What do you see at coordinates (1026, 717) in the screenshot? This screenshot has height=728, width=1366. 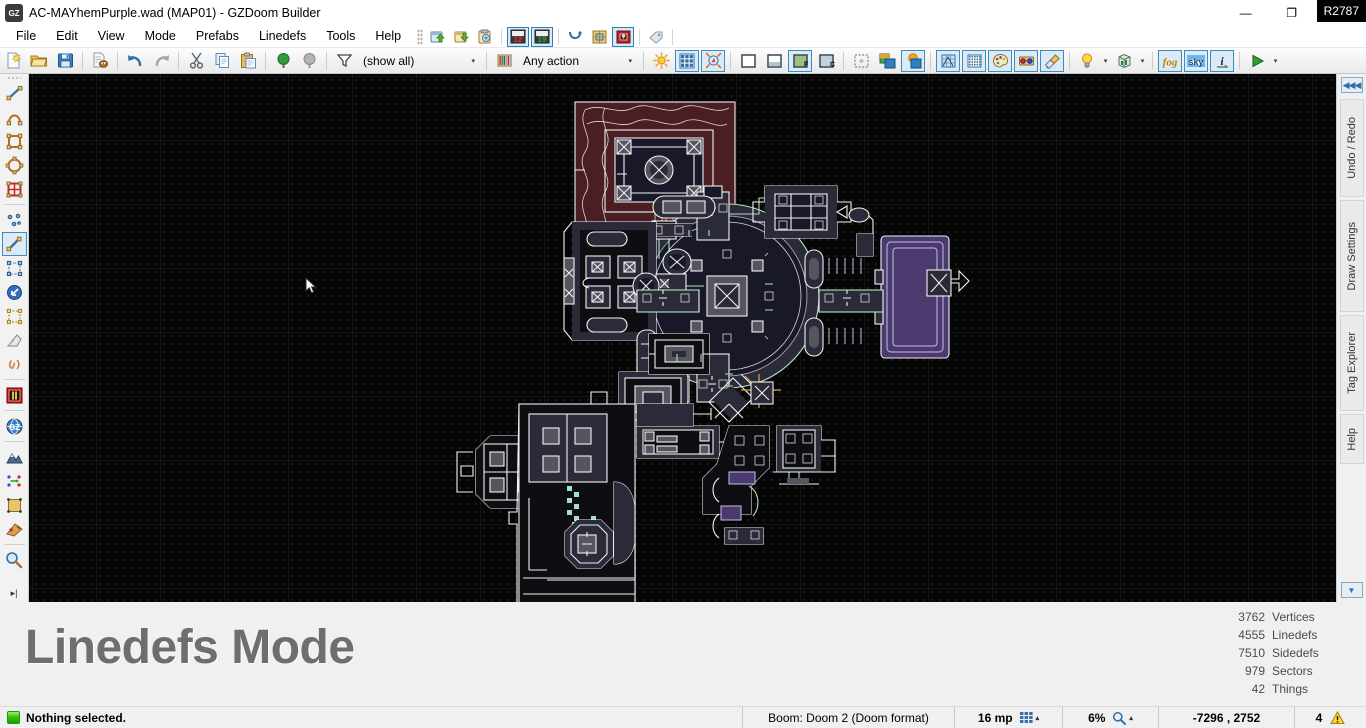 I see `grid-icon` at bounding box center [1026, 717].